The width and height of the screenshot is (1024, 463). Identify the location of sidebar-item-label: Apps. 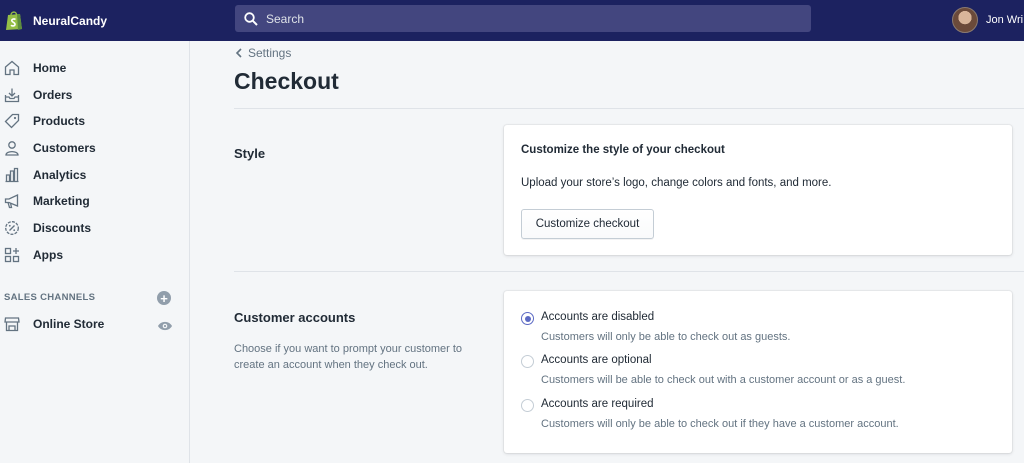
(48, 255).